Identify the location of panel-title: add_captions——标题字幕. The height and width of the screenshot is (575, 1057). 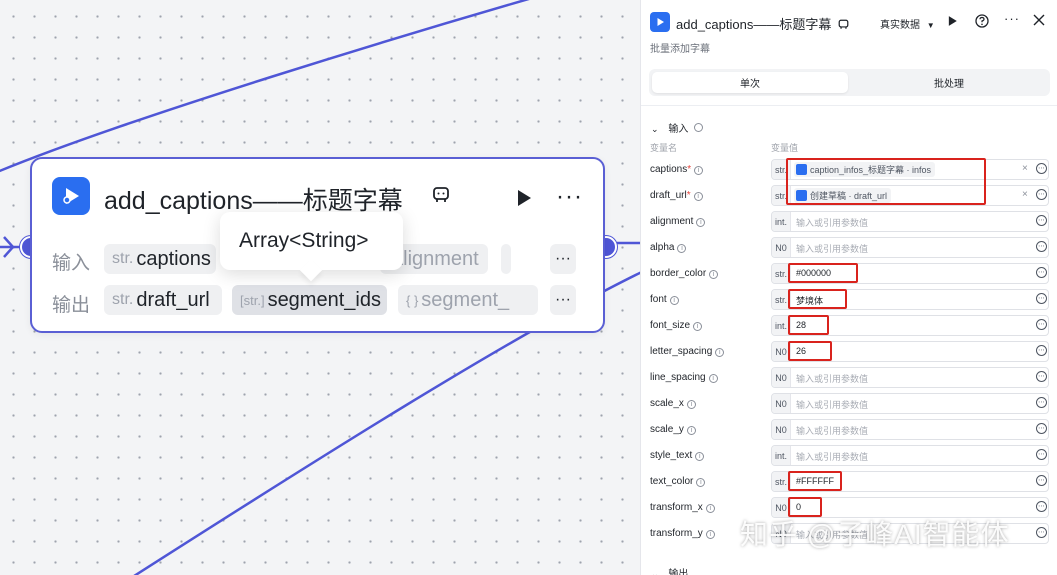
(762, 23).